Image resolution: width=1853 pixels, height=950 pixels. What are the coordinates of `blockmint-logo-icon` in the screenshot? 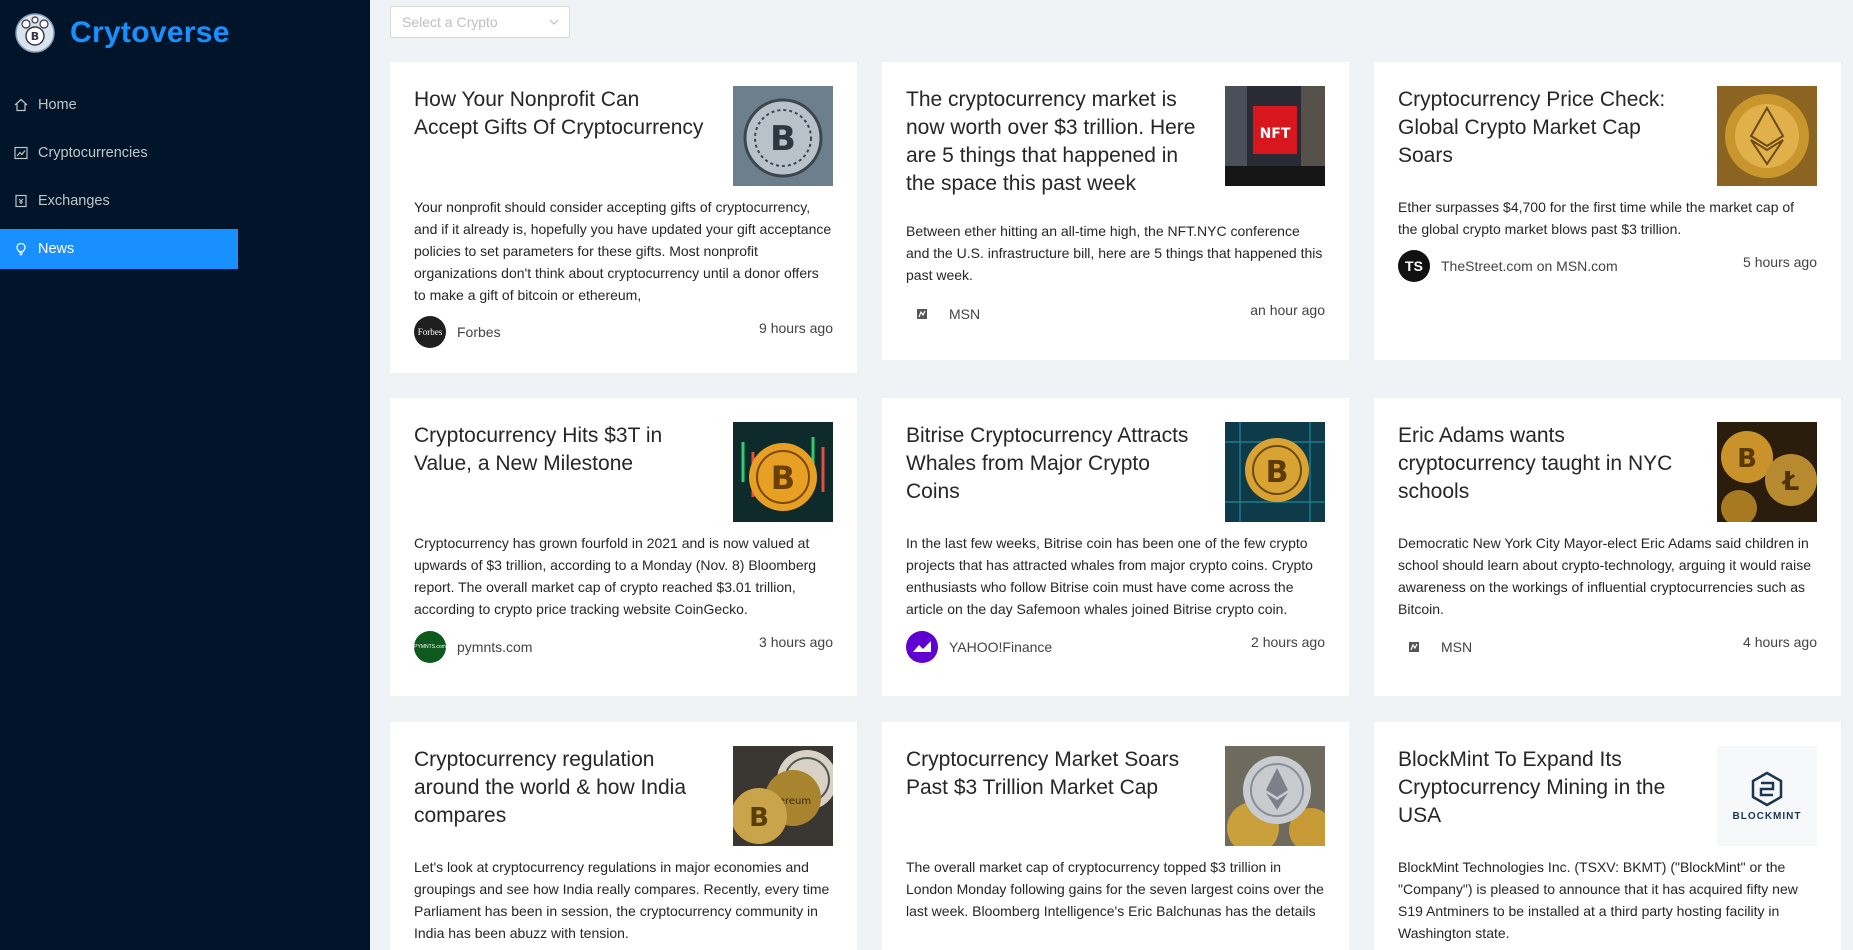 It's located at (1767, 788).